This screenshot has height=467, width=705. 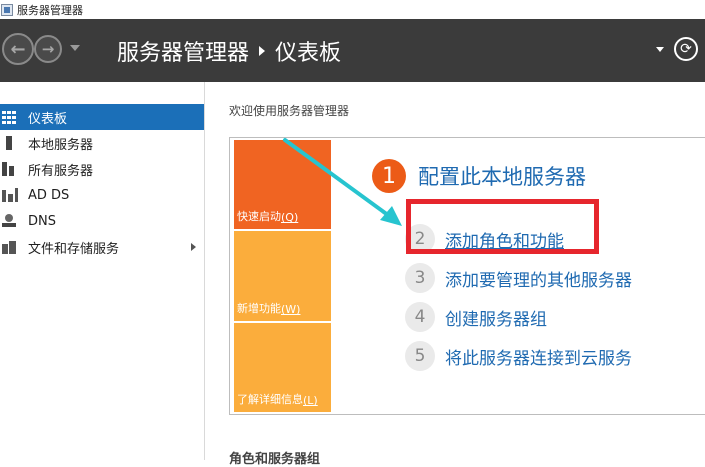 I want to click on roles-section-heading: 角色和服务器组, so click(x=275, y=459).